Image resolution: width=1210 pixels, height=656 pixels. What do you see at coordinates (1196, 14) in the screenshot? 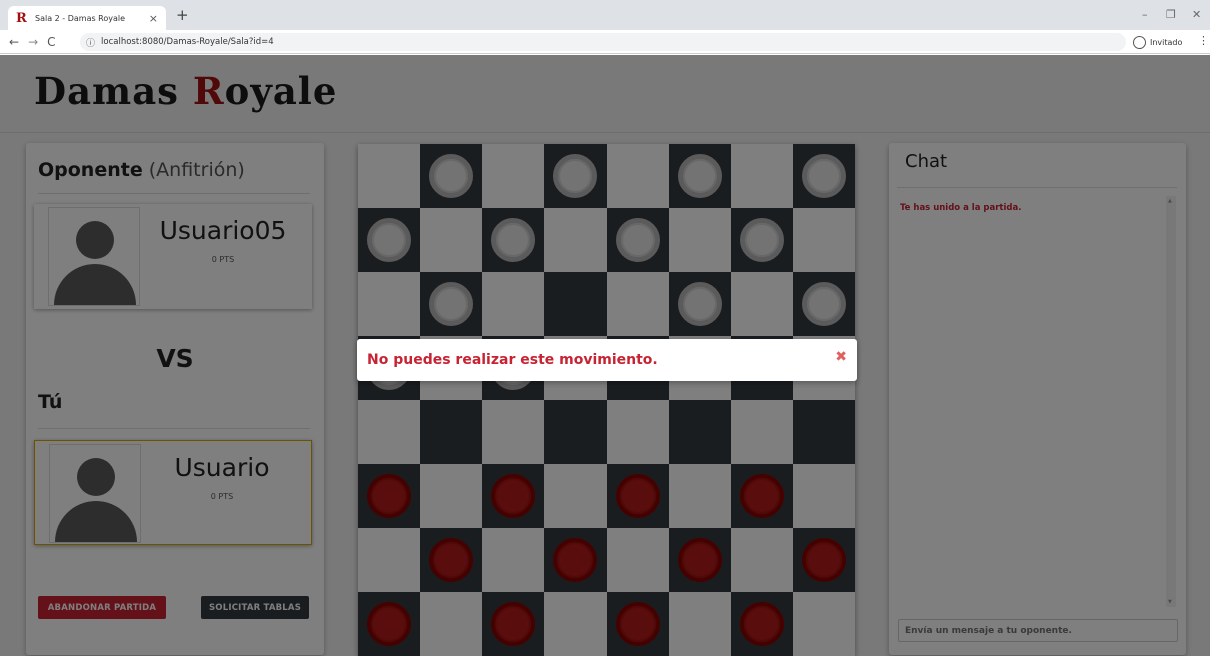
I see `window-close-button: ✕` at bounding box center [1196, 14].